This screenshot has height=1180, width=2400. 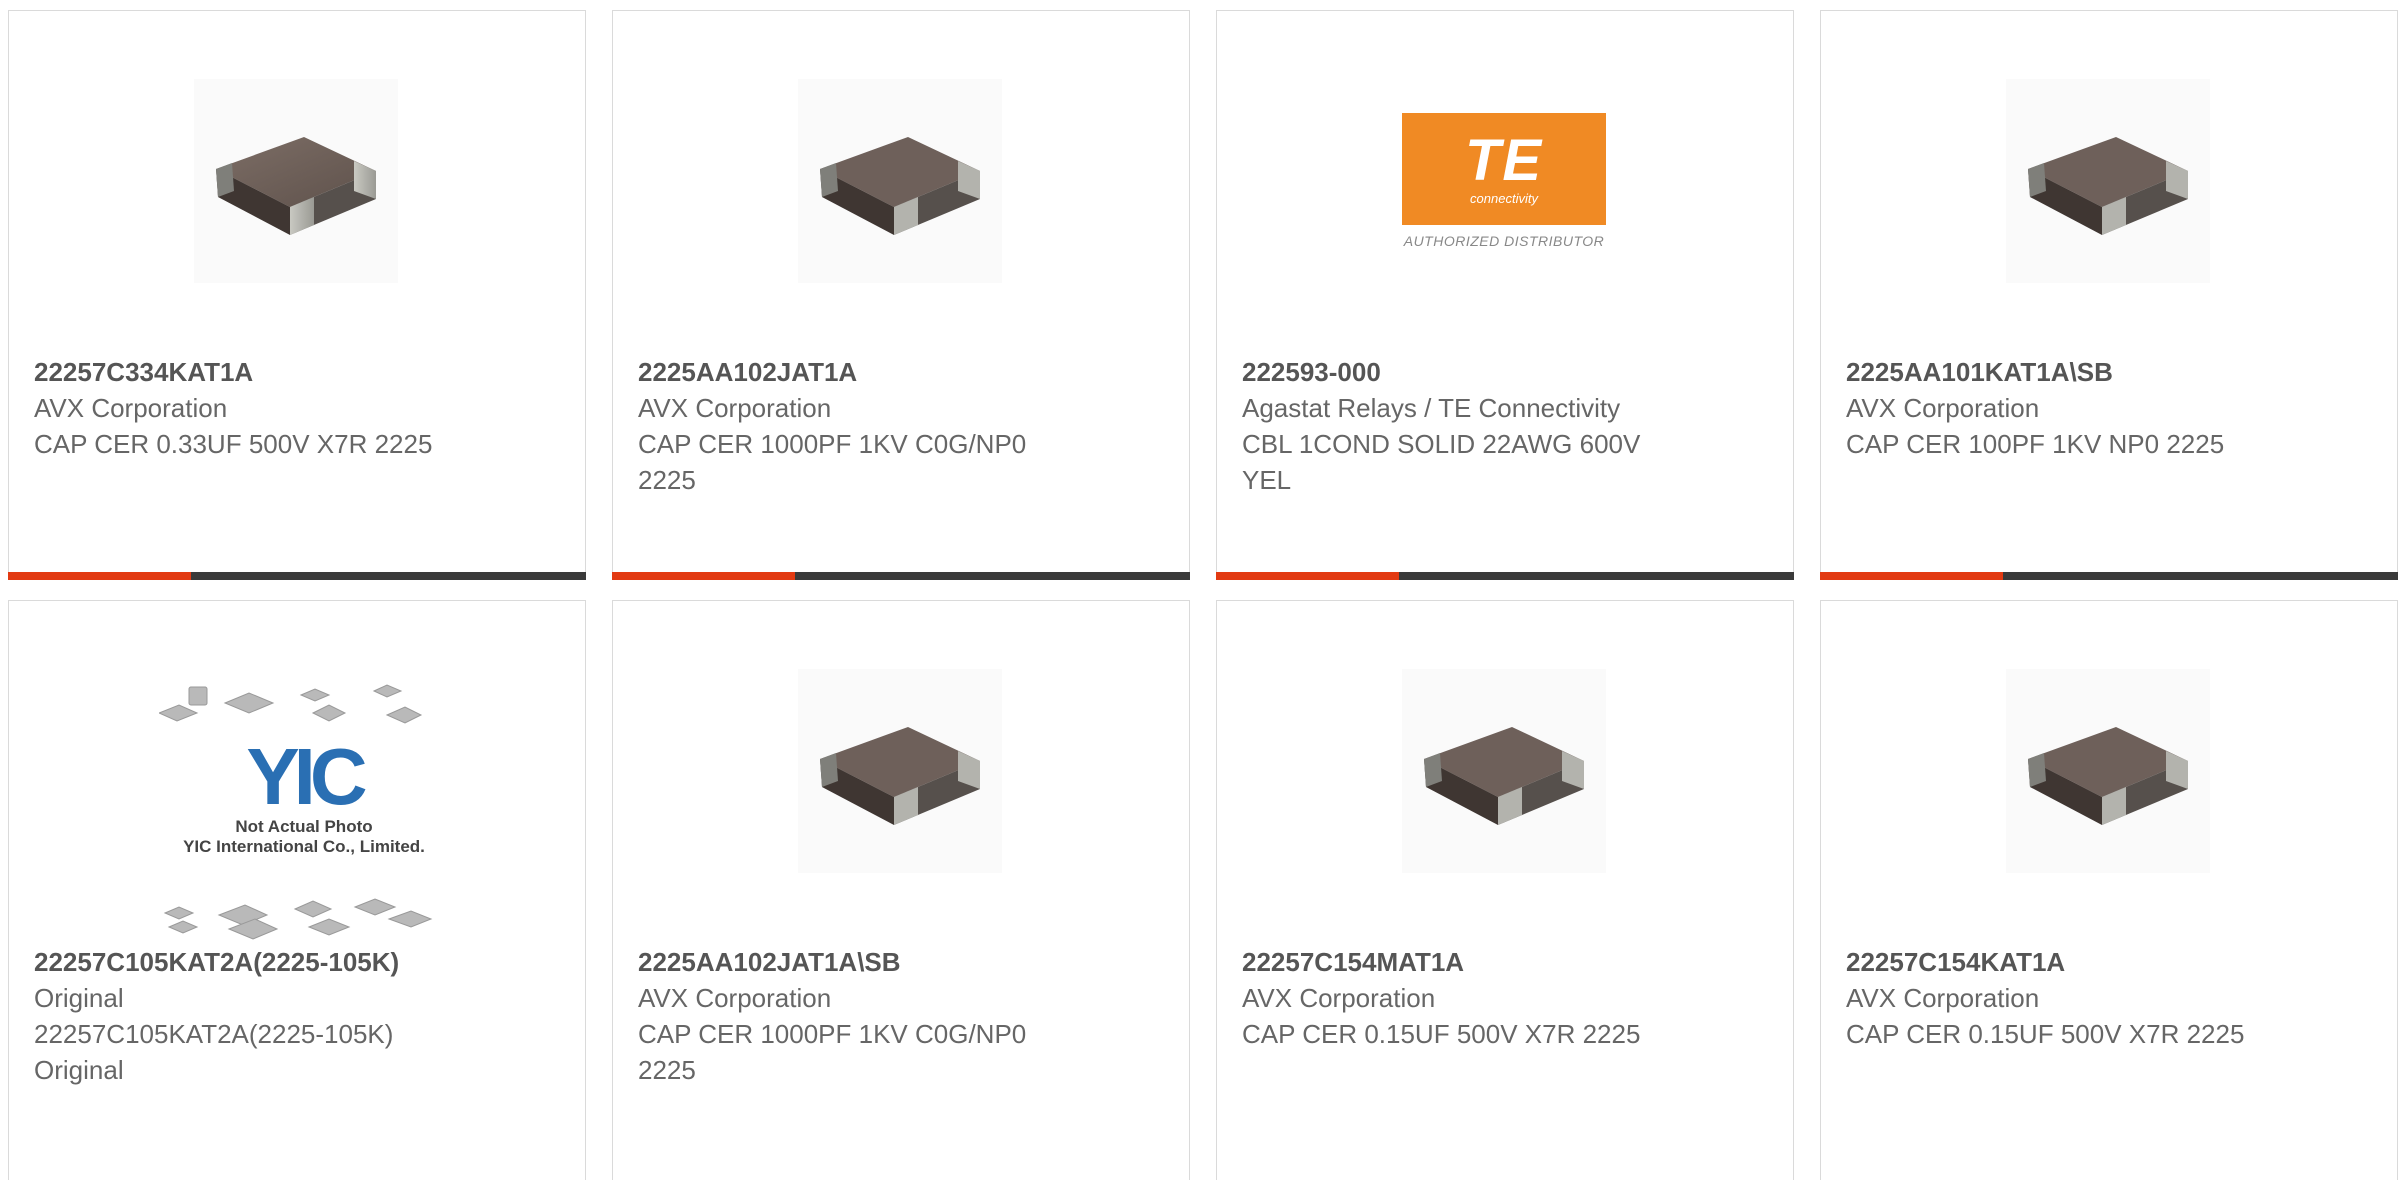 What do you see at coordinates (306, 776) in the screenshot?
I see `yic-logo: YIC` at bounding box center [306, 776].